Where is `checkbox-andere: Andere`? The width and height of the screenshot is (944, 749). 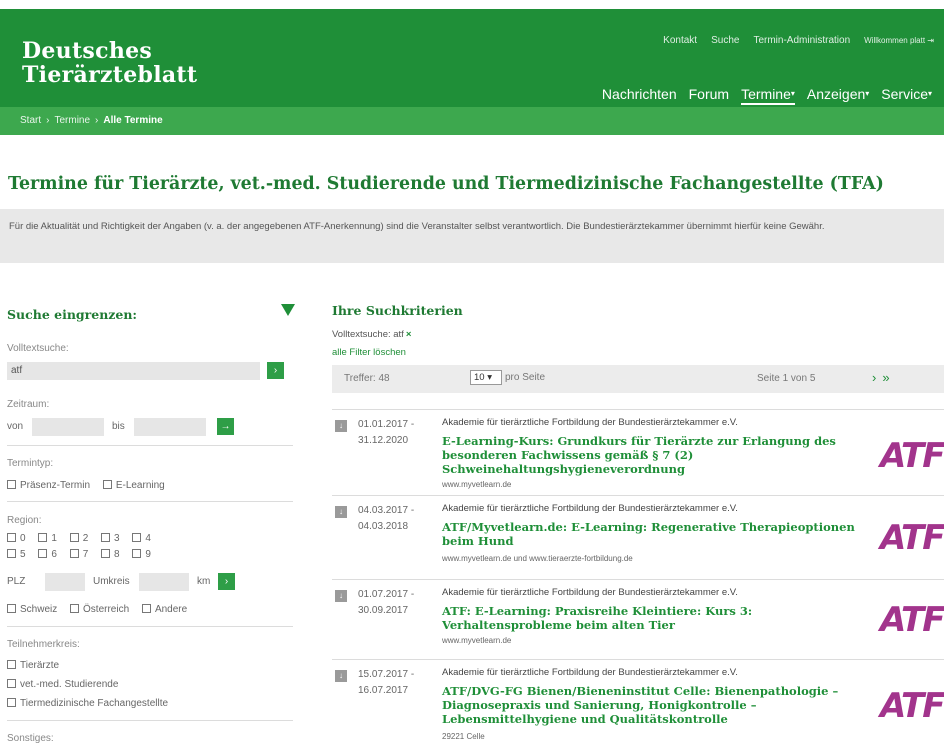 checkbox-andere: Andere is located at coordinates (164, 609).